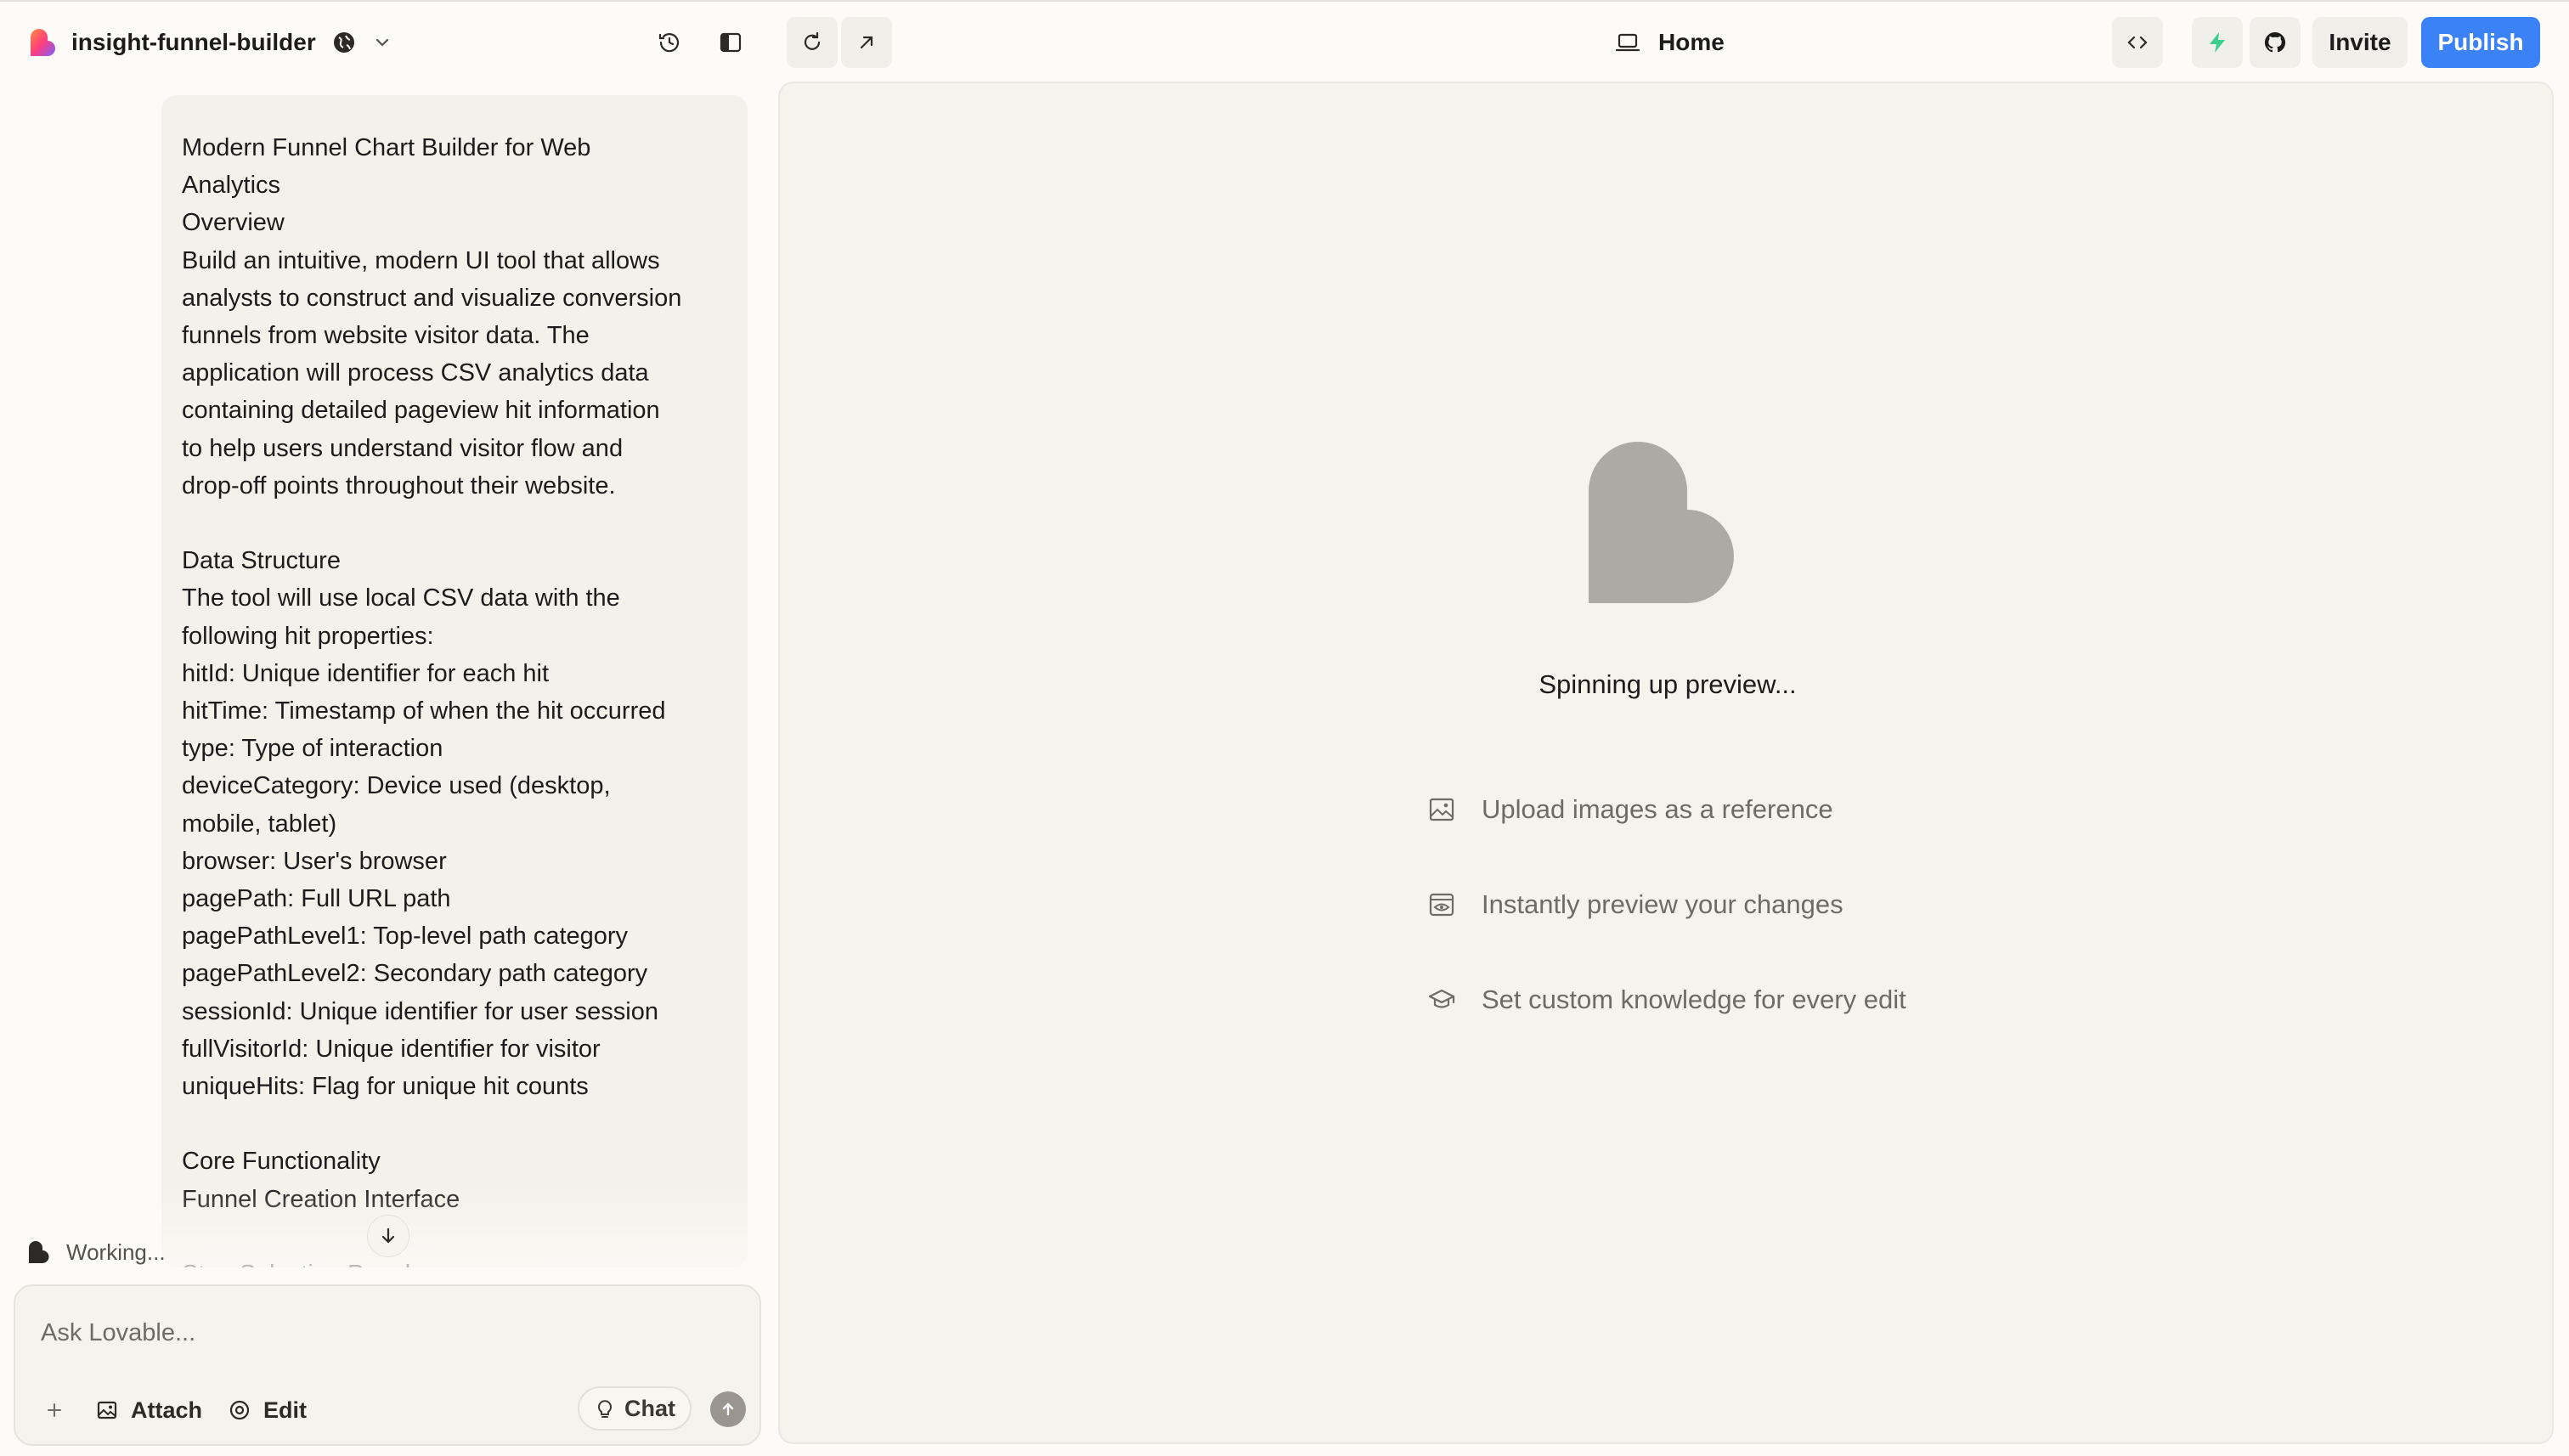 The height and width of the screenshot is (1456, 2569). What do you see at coordinates (1662, 522) in the screenshot?
I see `lovable-placeholder-logo-icon` at bounding box center [1662, 522].